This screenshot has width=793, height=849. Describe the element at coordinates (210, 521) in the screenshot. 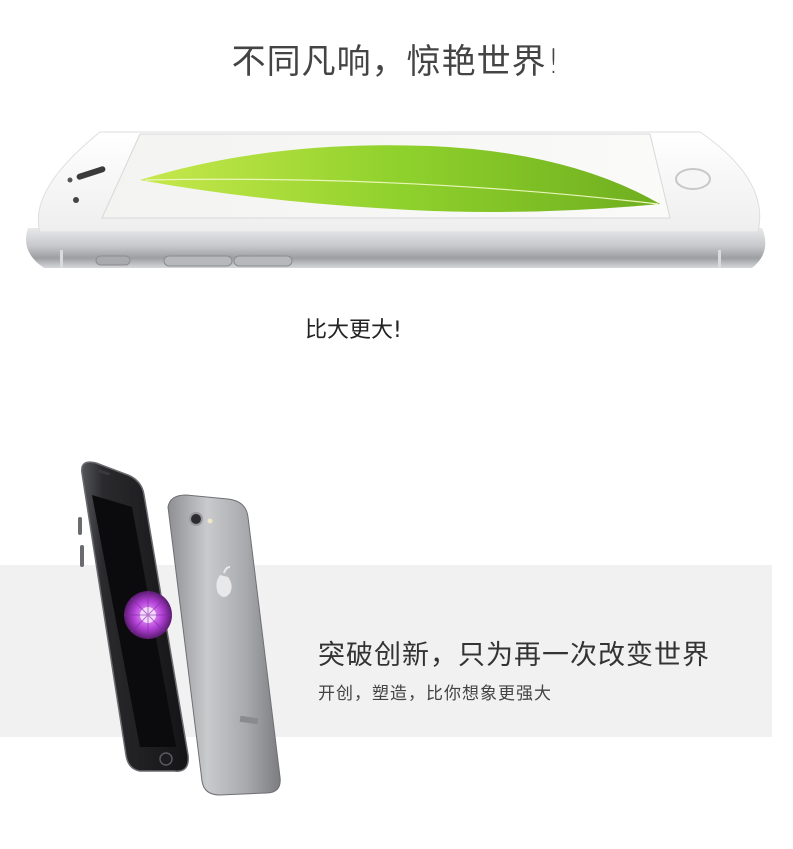

I see `flash` at that location.